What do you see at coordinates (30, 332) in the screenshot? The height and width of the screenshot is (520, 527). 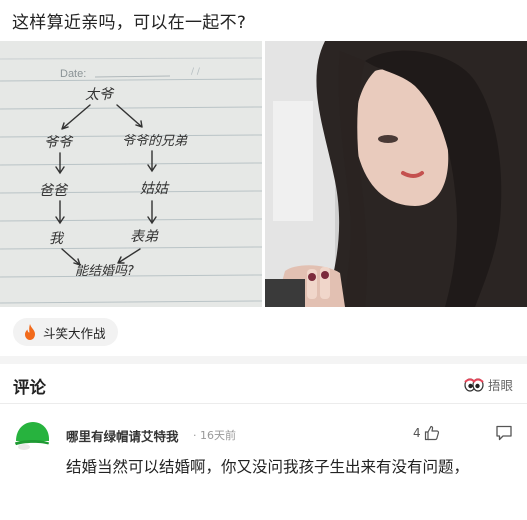 I see `fire-icon` at bounding box center [30, 332].